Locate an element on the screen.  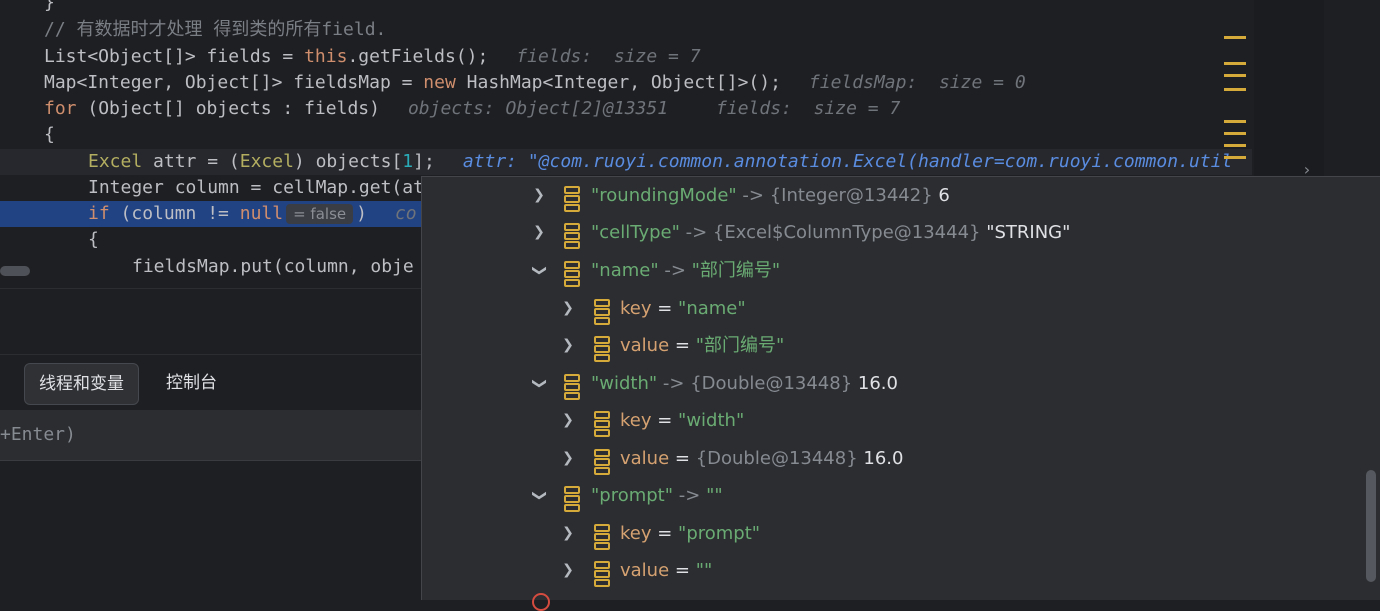
debug-toolbar-area is located at coordinates (211, 321).